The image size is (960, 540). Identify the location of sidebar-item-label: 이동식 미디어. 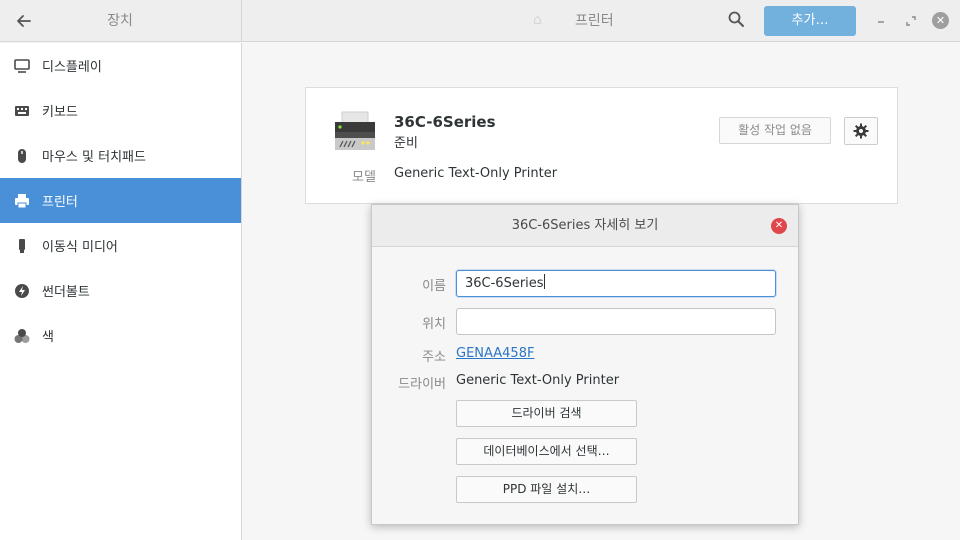
(80, 247).